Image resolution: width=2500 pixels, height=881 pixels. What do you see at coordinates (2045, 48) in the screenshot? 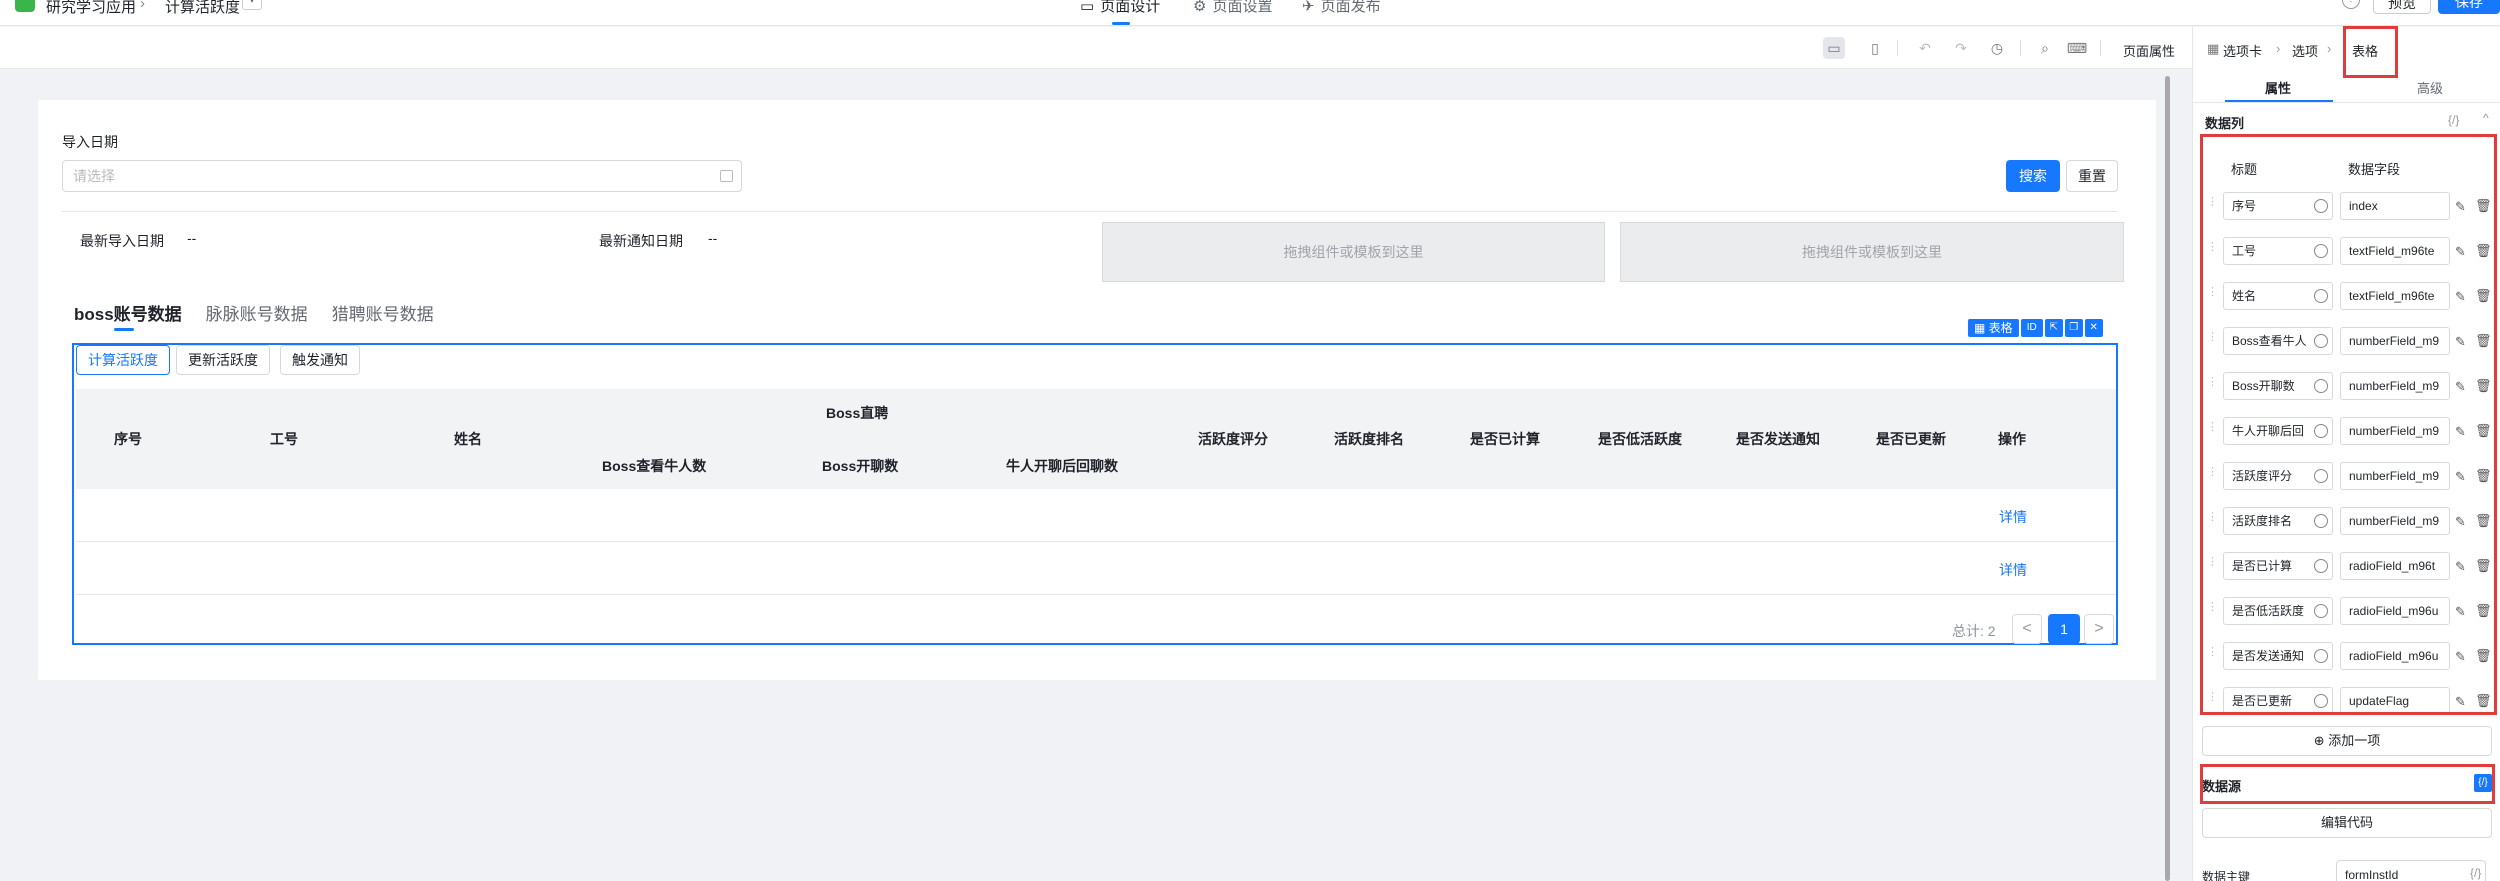
I see `search-icon: ⌕` at bounding box center [2045, 48].